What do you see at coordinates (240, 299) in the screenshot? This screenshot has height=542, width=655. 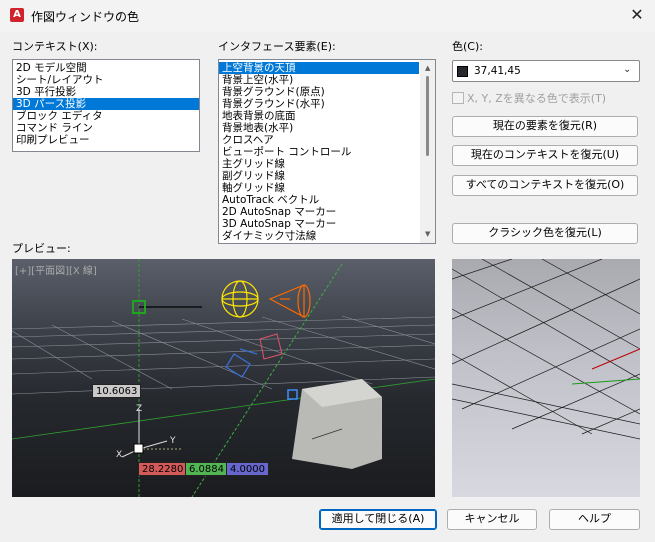 I see `light-sphere` at bounding box center [240, 299].